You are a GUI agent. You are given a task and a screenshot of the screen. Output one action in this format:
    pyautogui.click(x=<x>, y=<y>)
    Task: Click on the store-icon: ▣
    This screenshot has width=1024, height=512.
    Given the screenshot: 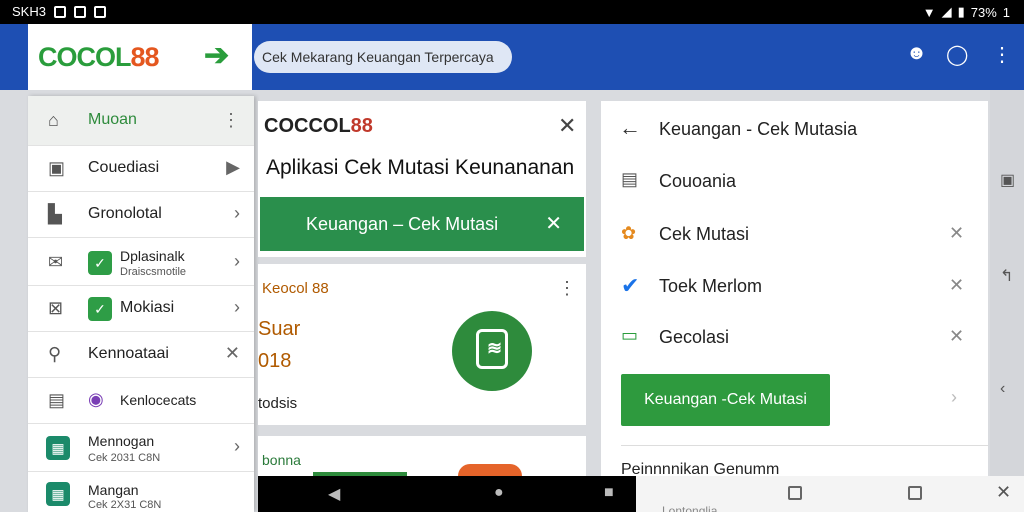 What is the action you would take?
    pyautogui.click(x=57, y=168)
    